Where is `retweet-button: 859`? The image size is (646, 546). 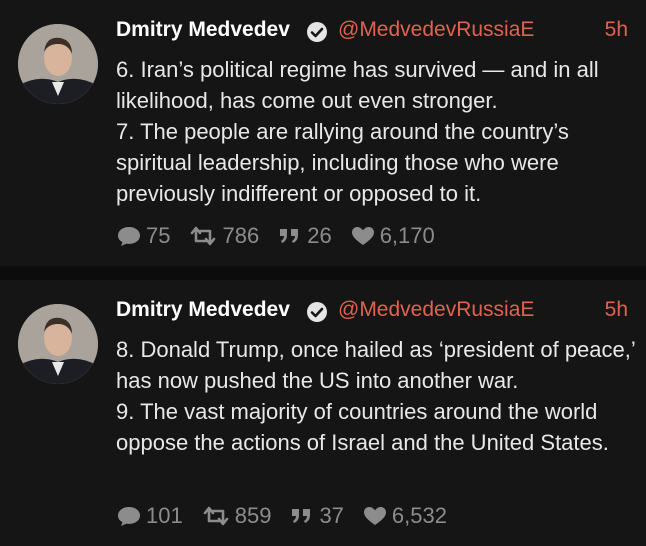 retweet-button: 859 is located at coordinates (236, 516).